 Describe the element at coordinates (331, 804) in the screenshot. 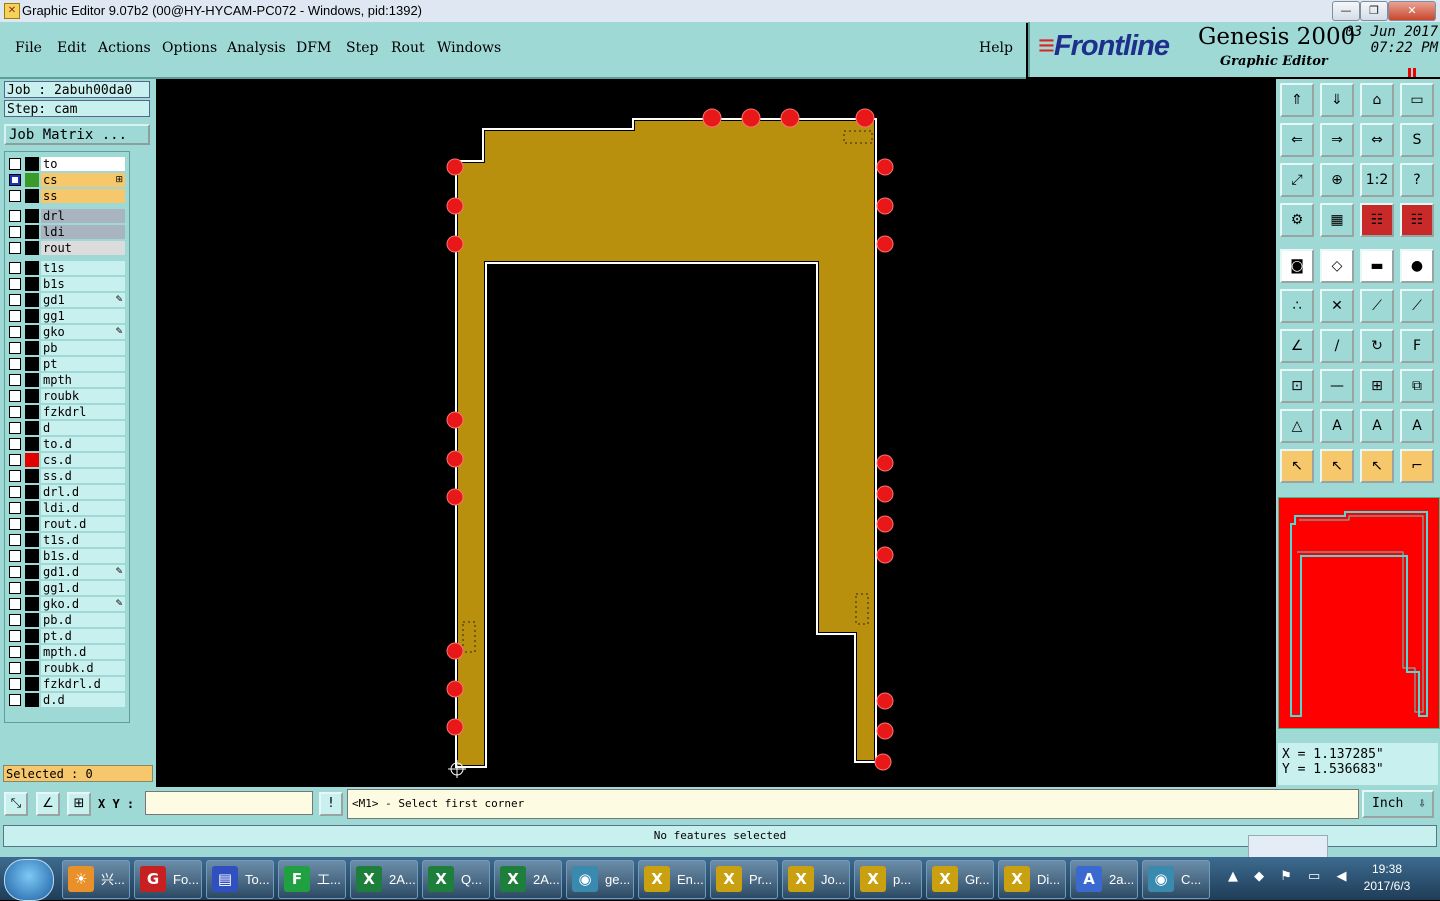

I see `alert-button: !` at that location.